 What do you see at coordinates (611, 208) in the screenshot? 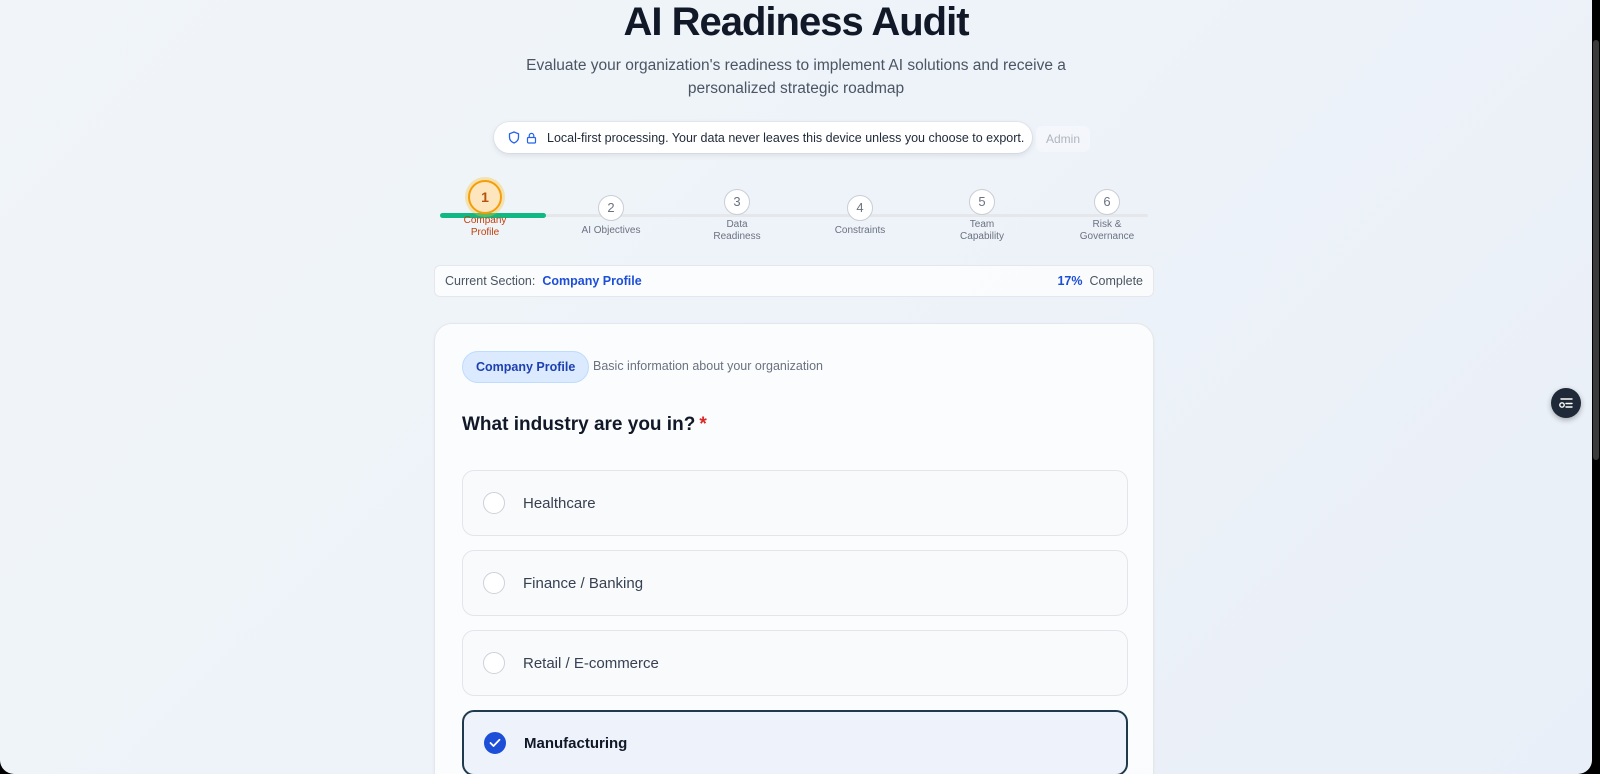
I see `step-number: 2` at bounding box center [611, 208].